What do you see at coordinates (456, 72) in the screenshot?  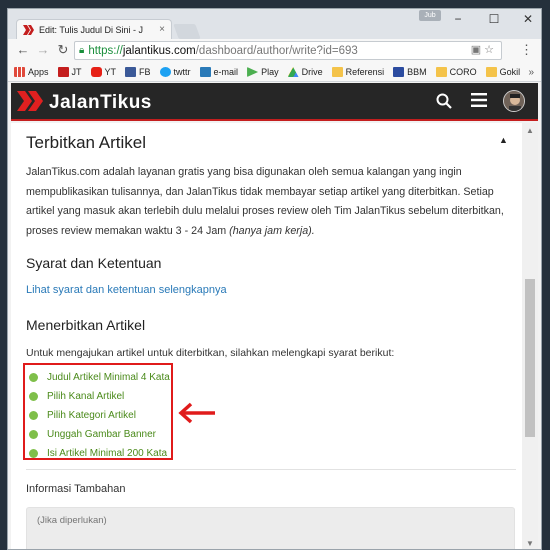 I see `bookmark-coro: CORO` at bounding box center [456, 72].